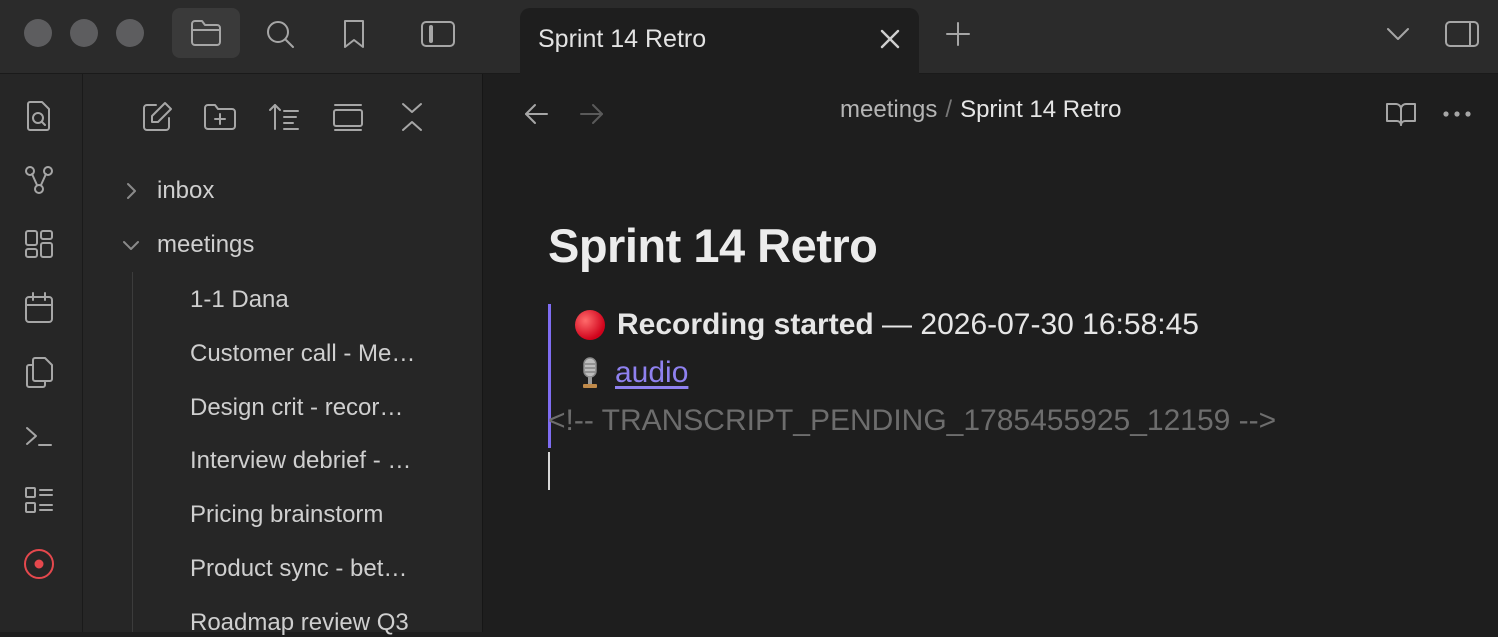 The width and height of the screenshot is (1498, 637). What do you see at coordinates (84, 33) in the screenshot?
I see `minimize-window-button` at bounding box center [84, 33].